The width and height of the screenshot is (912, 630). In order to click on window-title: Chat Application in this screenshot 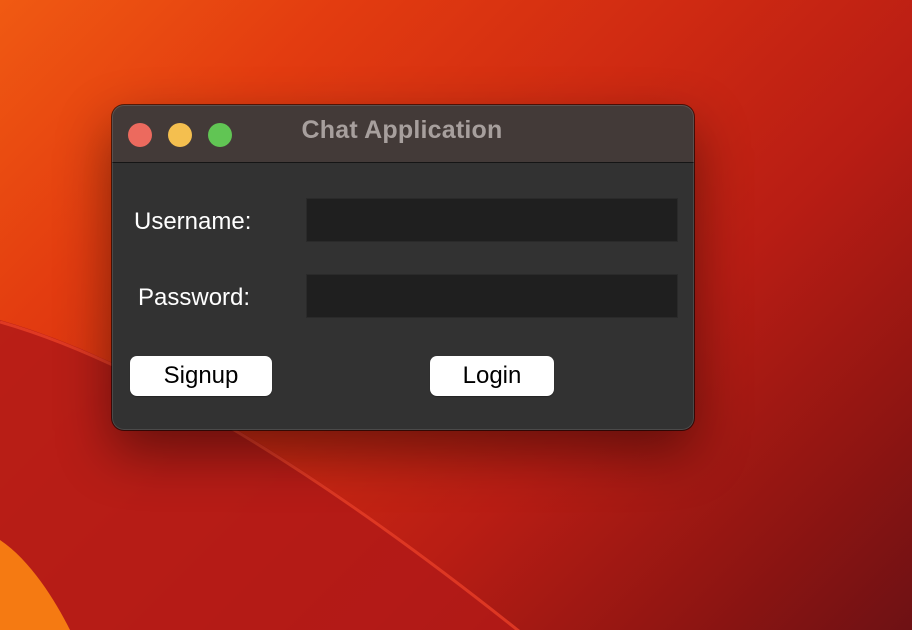, I will do `click(402, 130)`.